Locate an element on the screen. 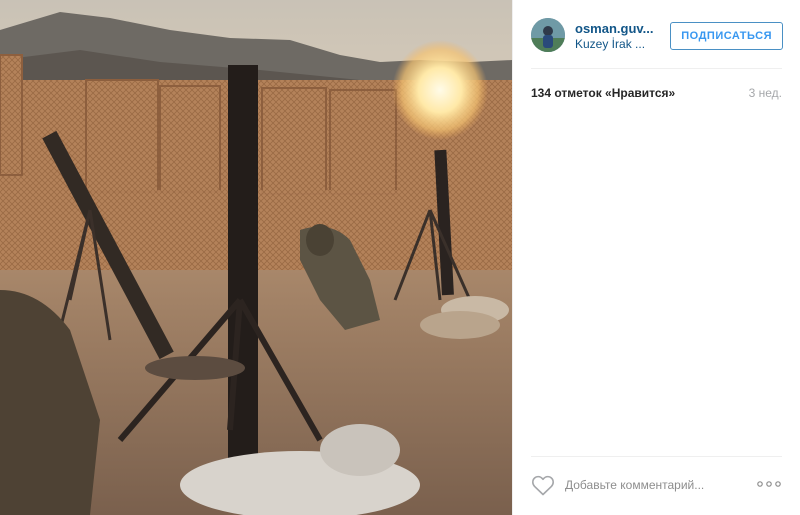 This screenshot has width=800, height=515. user-avatar-icon is located at coordinates (548, 35).